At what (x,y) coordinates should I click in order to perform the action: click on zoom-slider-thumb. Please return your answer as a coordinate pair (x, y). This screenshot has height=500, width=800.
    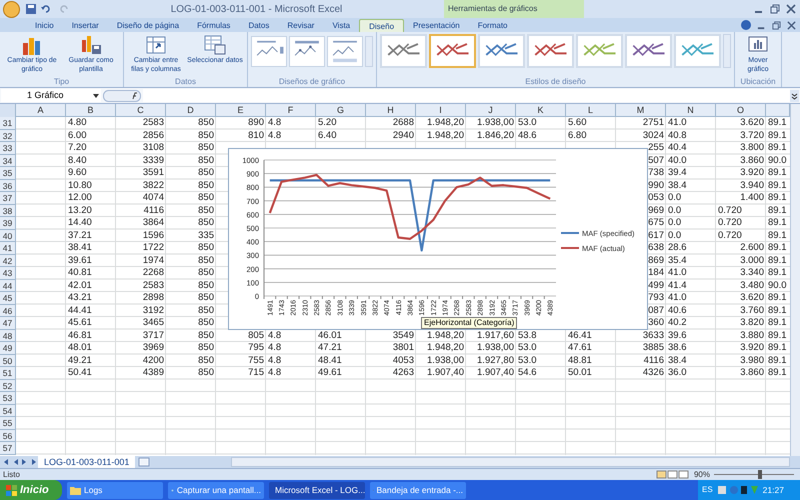
    Looking at the image, I should click on (760, 474).